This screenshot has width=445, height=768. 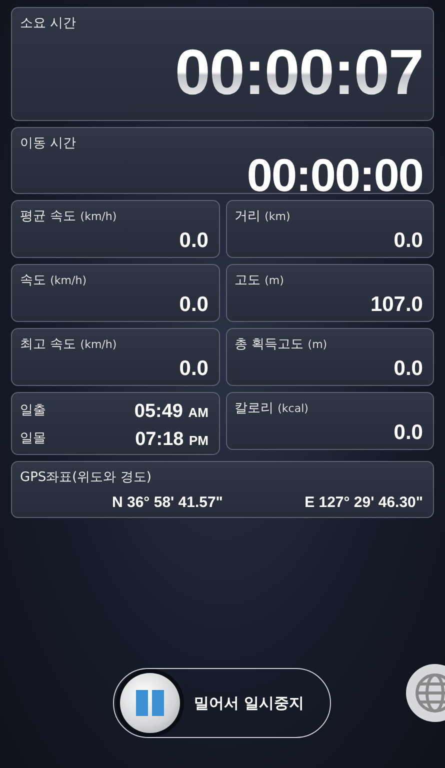 What do you see at coordinates (48, 143) in the screenshot?
I see `timer-label: 이동 시간` at bounding box center [48, 143].